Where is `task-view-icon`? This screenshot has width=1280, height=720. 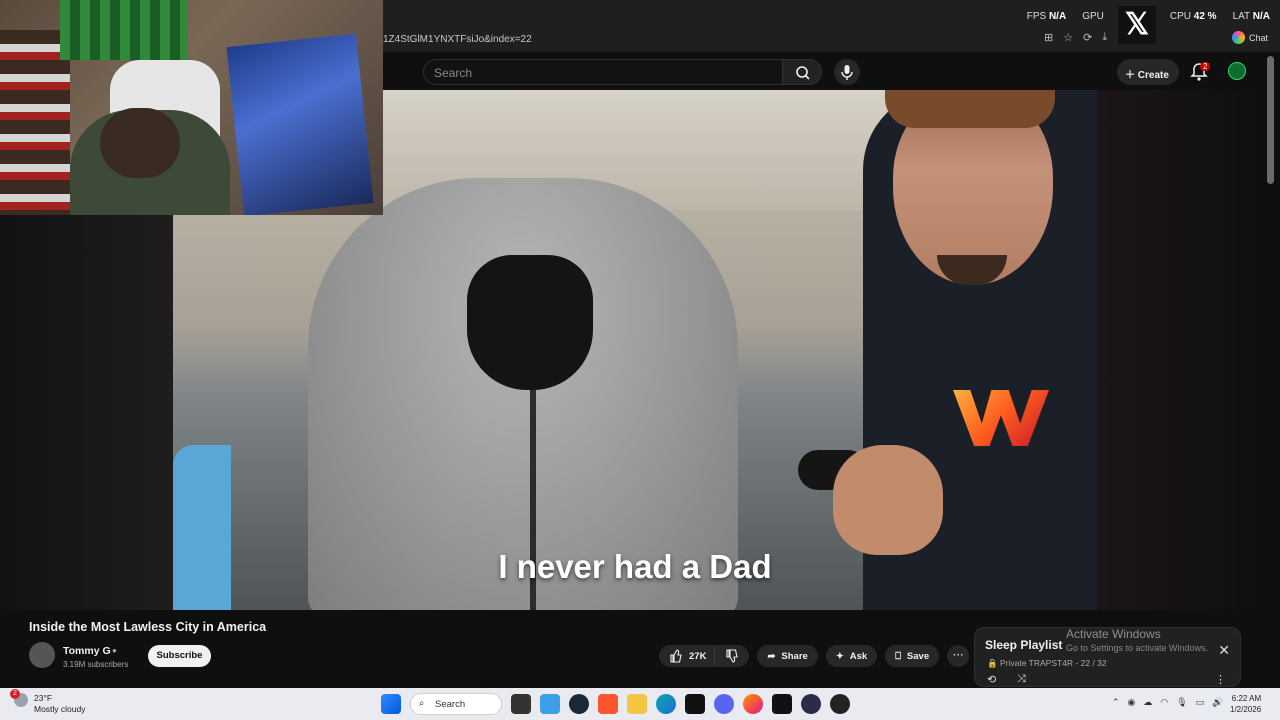 task-view-icon is located at coordinates (521, 704).